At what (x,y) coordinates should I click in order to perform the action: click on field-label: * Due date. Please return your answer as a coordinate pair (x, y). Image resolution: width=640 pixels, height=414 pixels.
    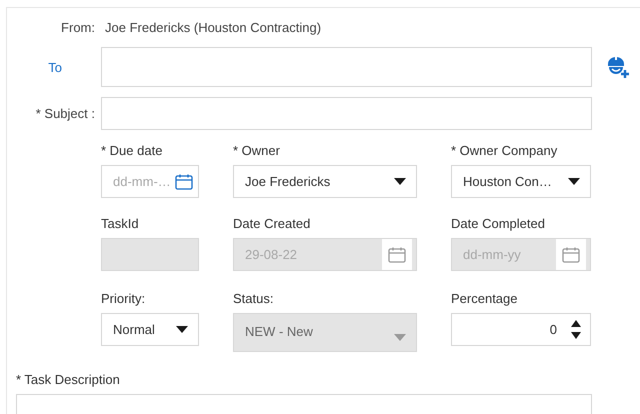
    Looking at the image, I should click on (132, 151).